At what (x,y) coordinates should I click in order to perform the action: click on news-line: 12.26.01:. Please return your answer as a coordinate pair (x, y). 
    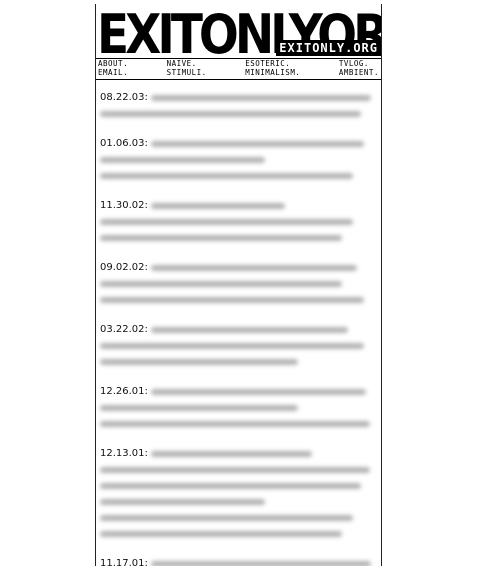
    Looking at the image, I should click on (237, 392).